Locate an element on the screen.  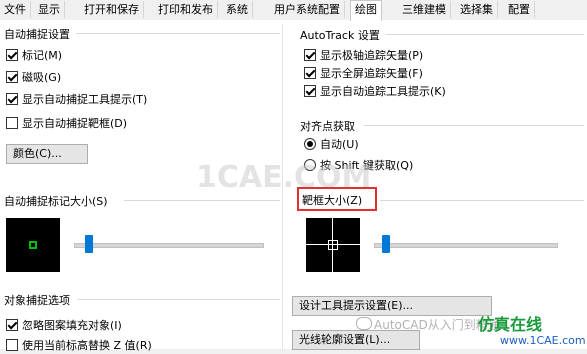
autosnap-marker-checkbox: 标记(M) is located at coordinates (34, 56).